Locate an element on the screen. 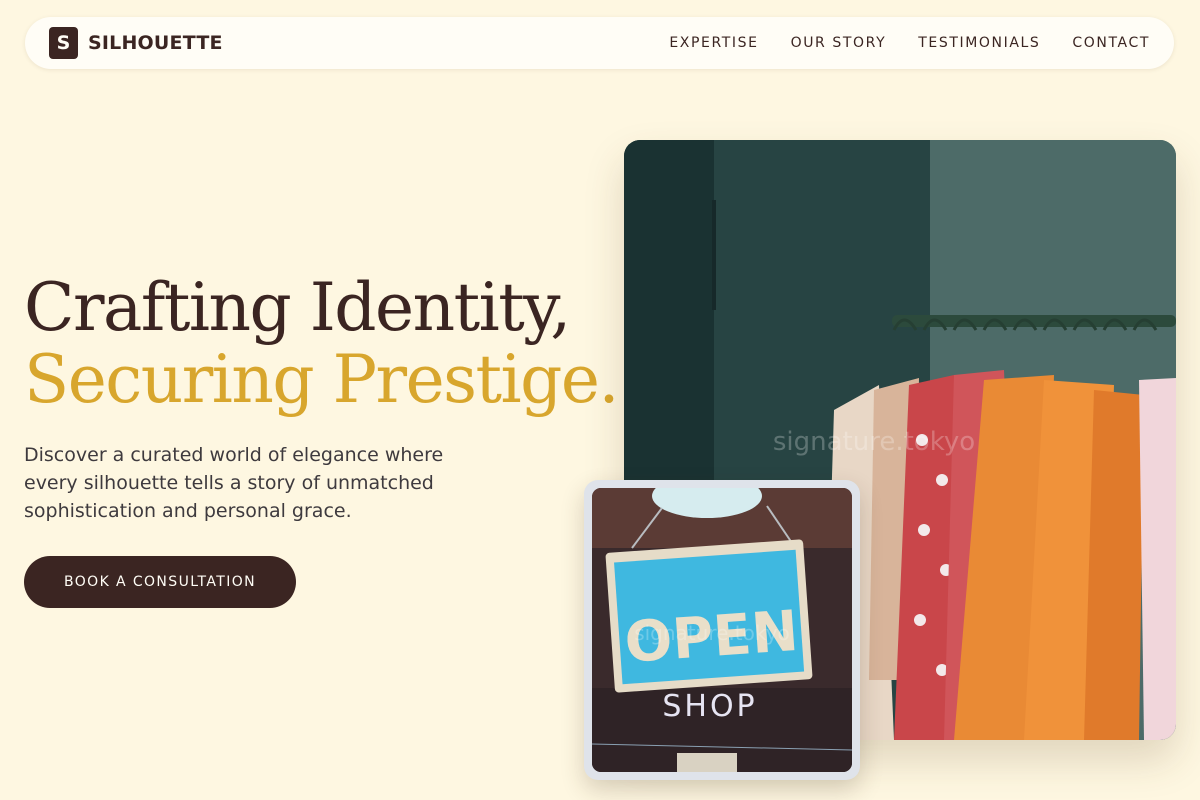 The width and height of the screenshot is (1200, 800). nav-link-contact: CONTACT is located at coordinates (1111, 43).